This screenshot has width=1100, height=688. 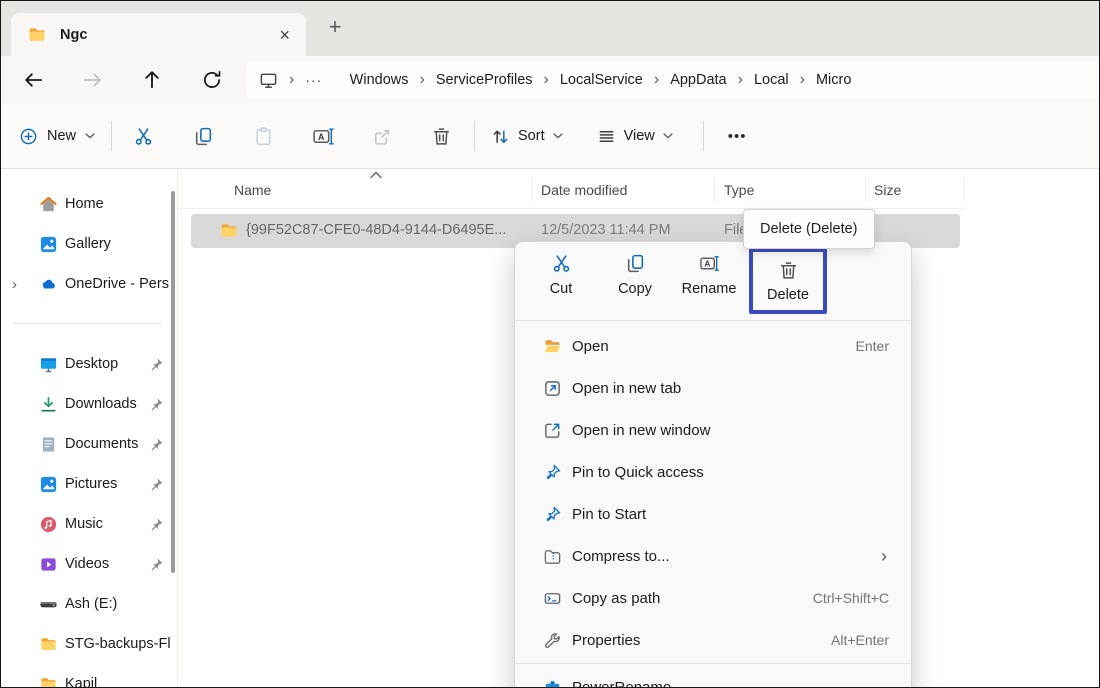 What do you see at coordinates (89, 204) in the screenshot?
I see `sidebar-item-home: Home` at bounding box center [89, 204].